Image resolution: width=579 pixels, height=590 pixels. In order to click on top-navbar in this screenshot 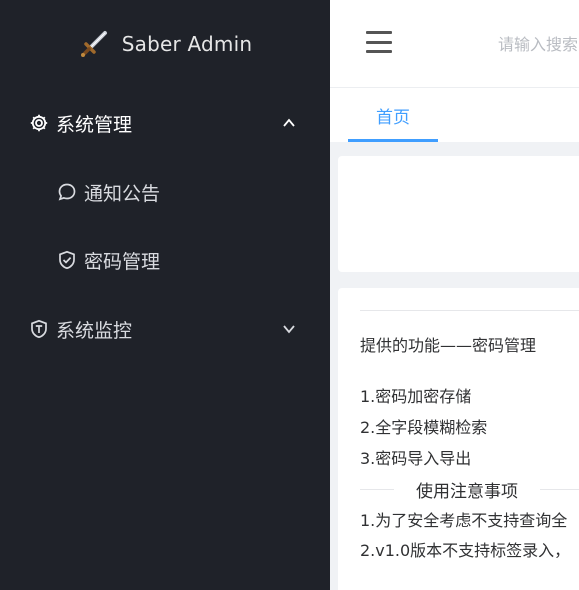, I will do `click(454, 44)`.